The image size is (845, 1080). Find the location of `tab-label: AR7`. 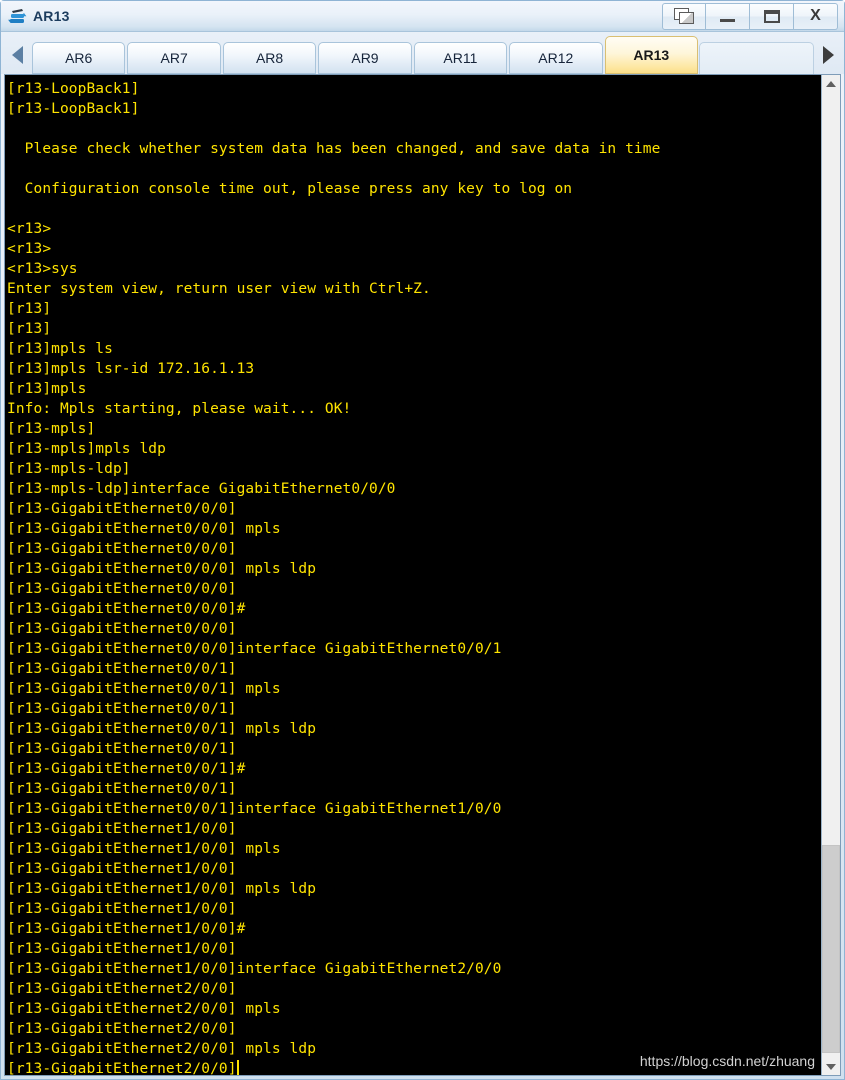

tab-label: AR7 is located at coordinates (174, 58).